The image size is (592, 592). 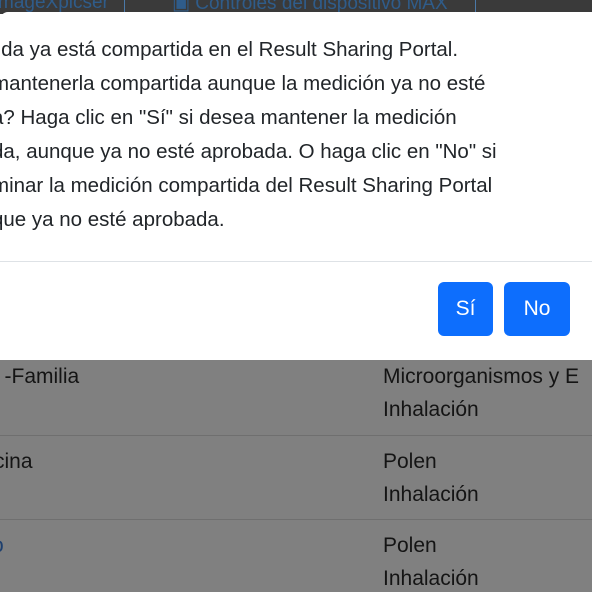 What do you see at coordinates (465, 309) in the screenshot?
I see `yes-button: Sí` at bounding box center [465, 309].